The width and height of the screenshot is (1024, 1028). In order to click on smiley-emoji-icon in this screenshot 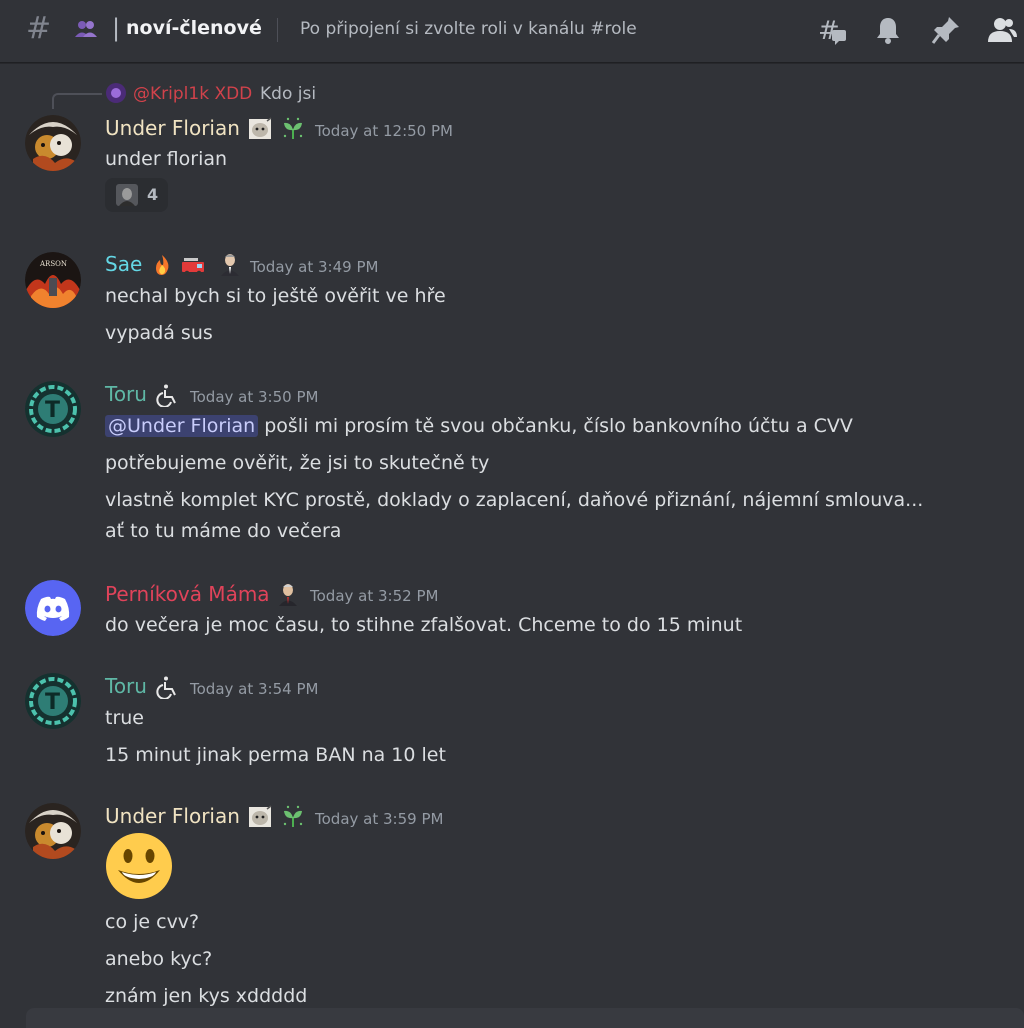, I will do `click(139, 866)`.